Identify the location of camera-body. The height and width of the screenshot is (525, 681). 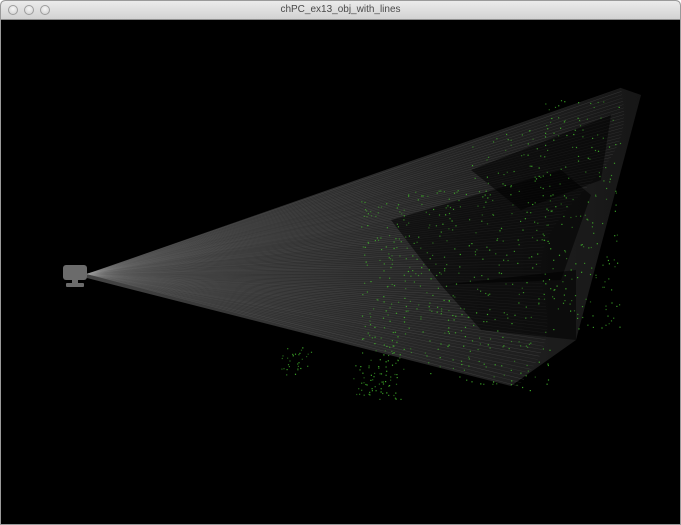
(75, 272).